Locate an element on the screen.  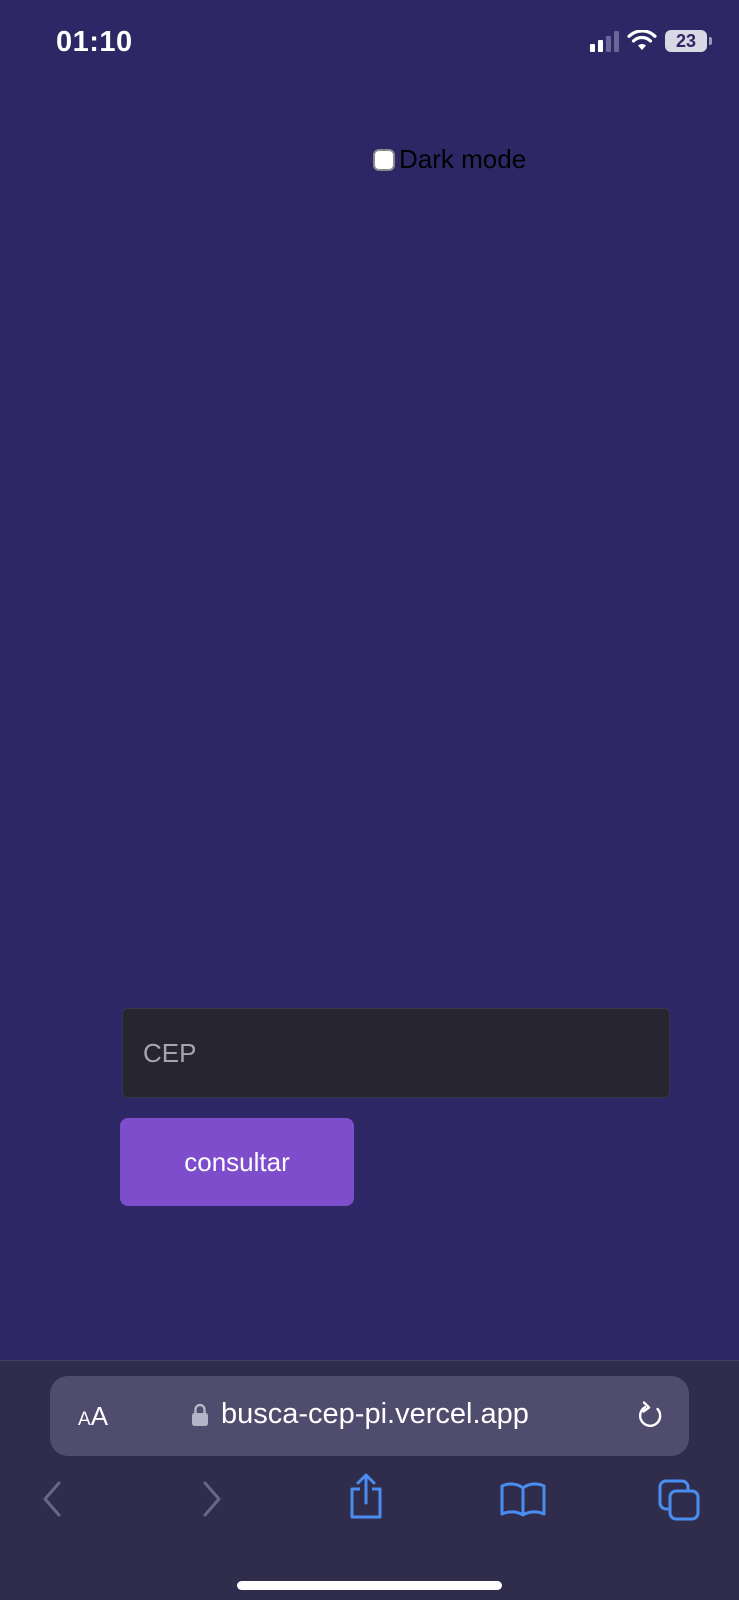
text-size-button: AA is located at coordinates (93, 1418).